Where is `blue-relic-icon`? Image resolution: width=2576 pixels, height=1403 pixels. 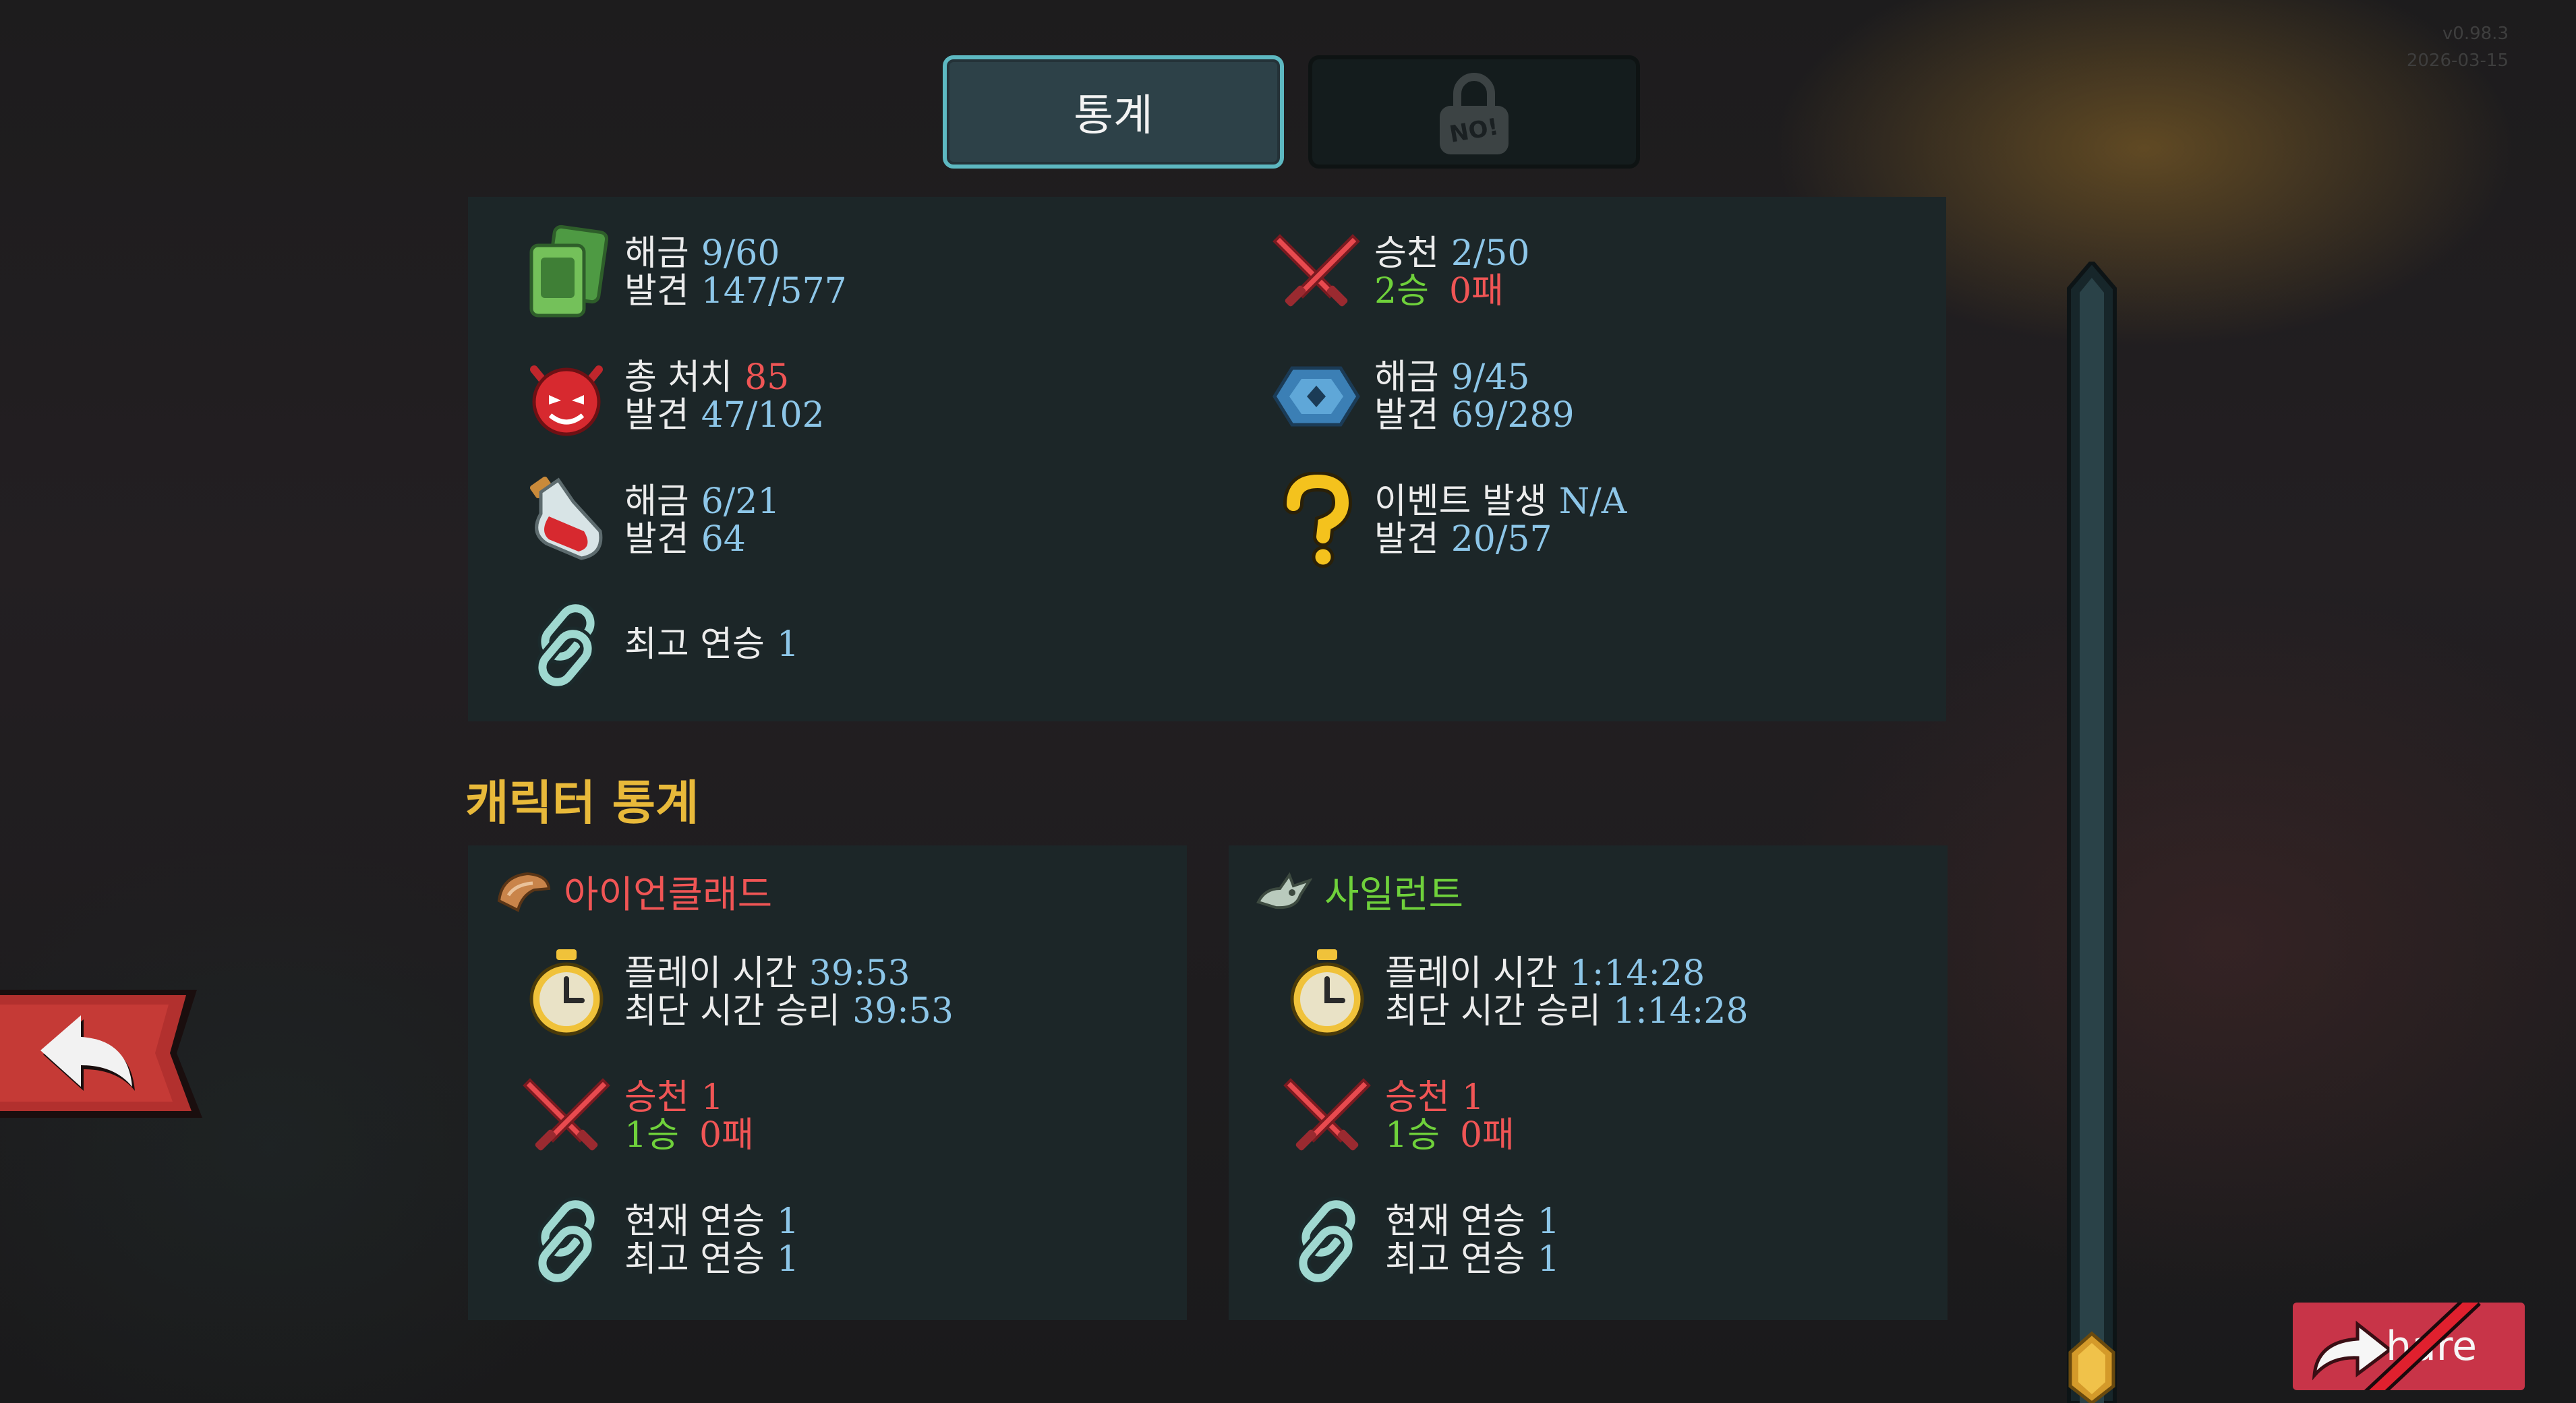
blue-relic-icon is located at coordinates (1316, 396).